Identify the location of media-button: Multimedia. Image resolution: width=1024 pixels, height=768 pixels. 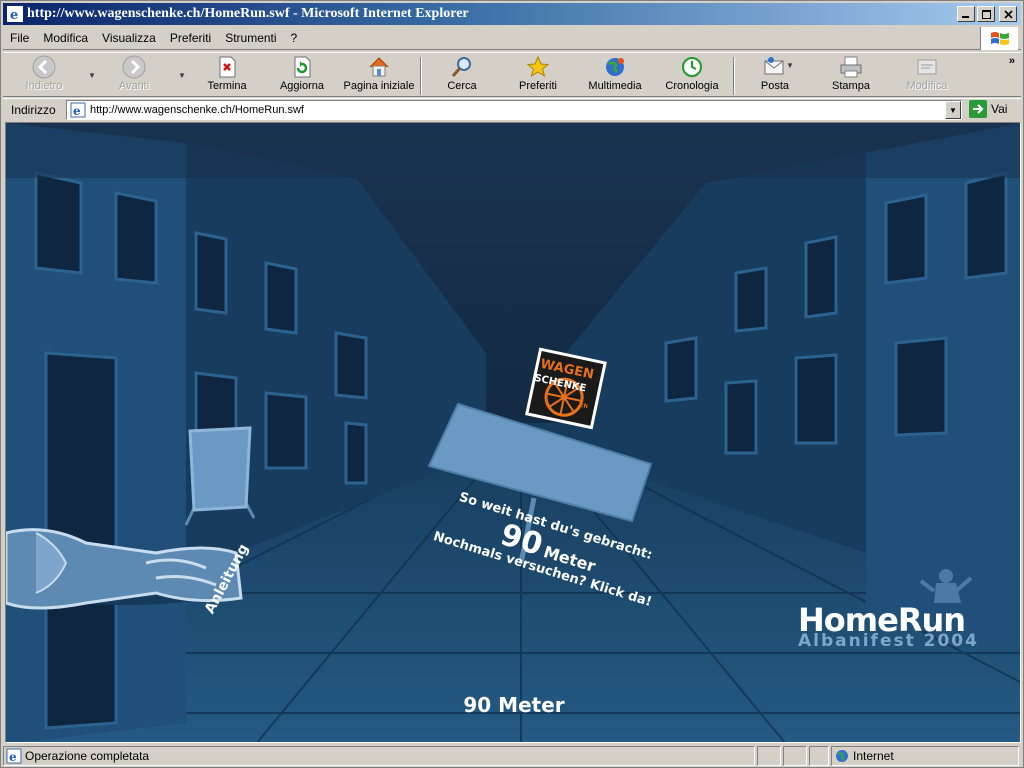
(615, 76).